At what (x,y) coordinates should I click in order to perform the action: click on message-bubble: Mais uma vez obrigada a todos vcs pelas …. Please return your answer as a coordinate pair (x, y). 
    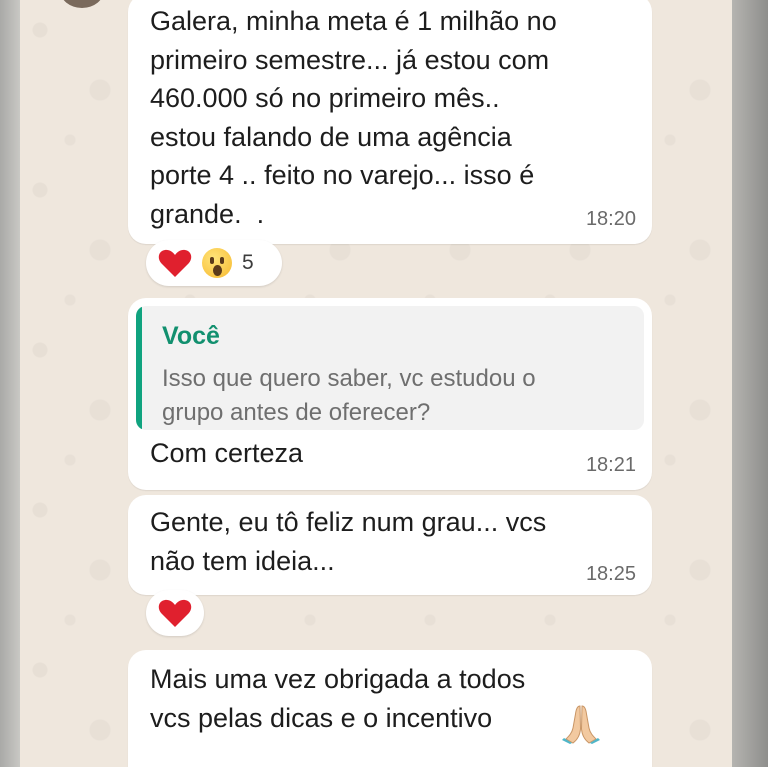
    Looking at the image, I should click on (390, 708).